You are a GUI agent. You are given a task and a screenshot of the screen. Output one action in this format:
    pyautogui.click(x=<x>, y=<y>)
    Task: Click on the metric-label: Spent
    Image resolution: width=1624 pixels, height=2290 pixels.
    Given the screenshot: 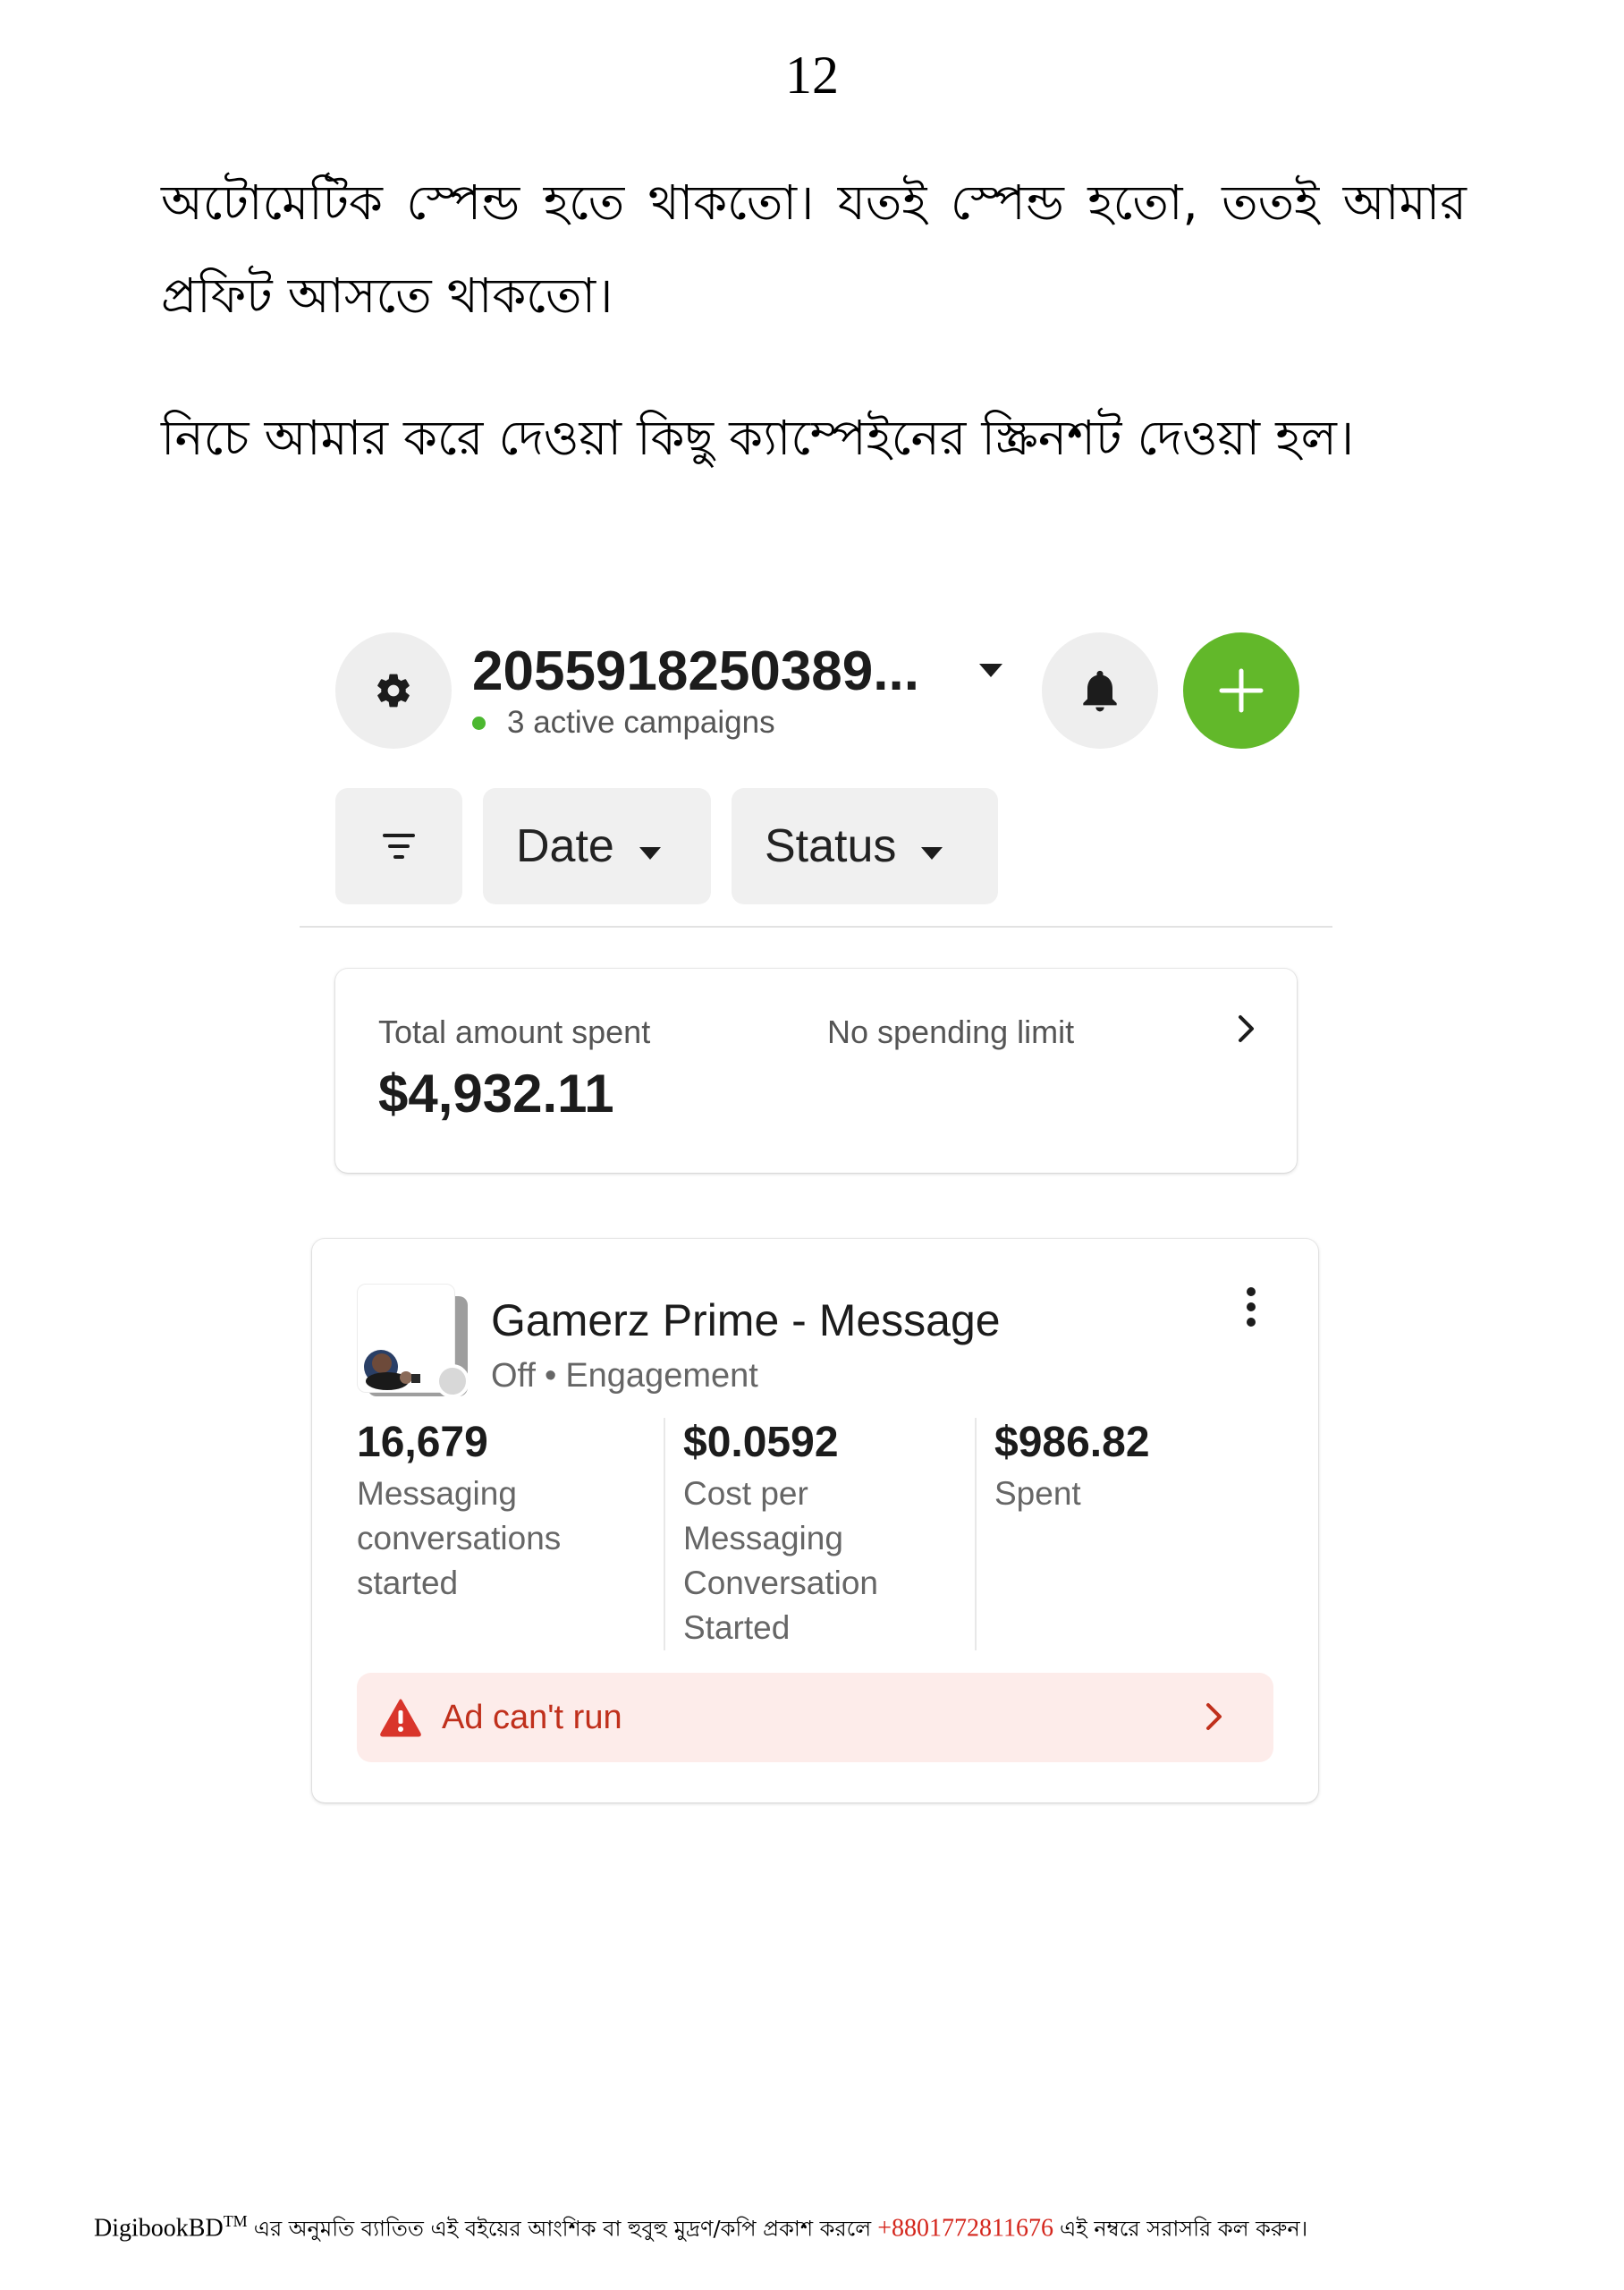 What is the action you would take?
    pyautogui.click(x=1037, y=1493)
    